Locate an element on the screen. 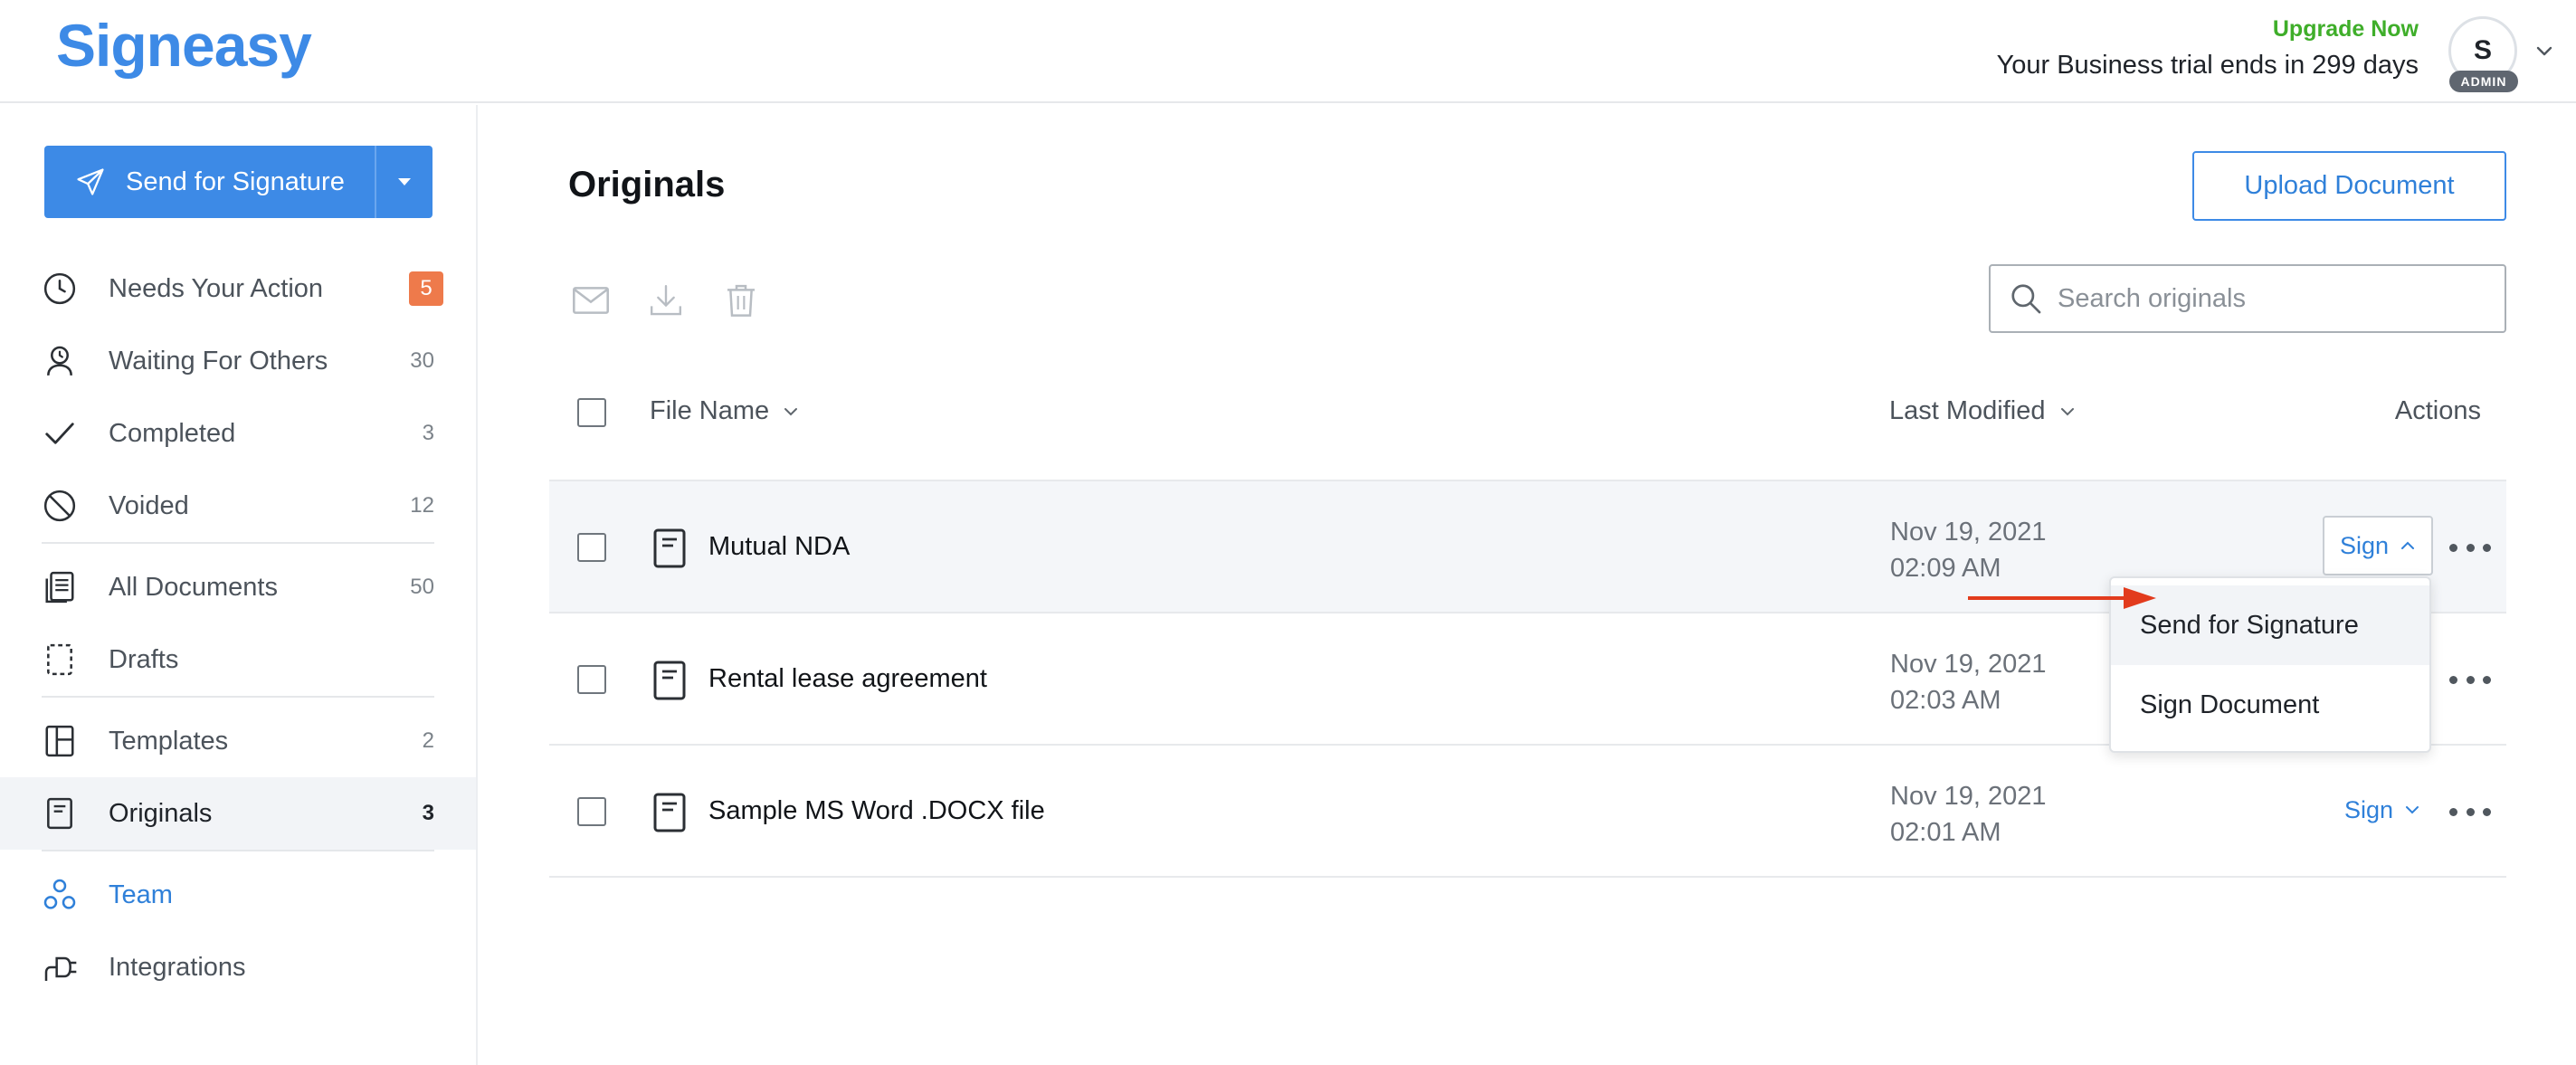 The height and width of the screenshot is (1065, 2576). file-name: Rental lease agreement is located at coordinates (847, 679).